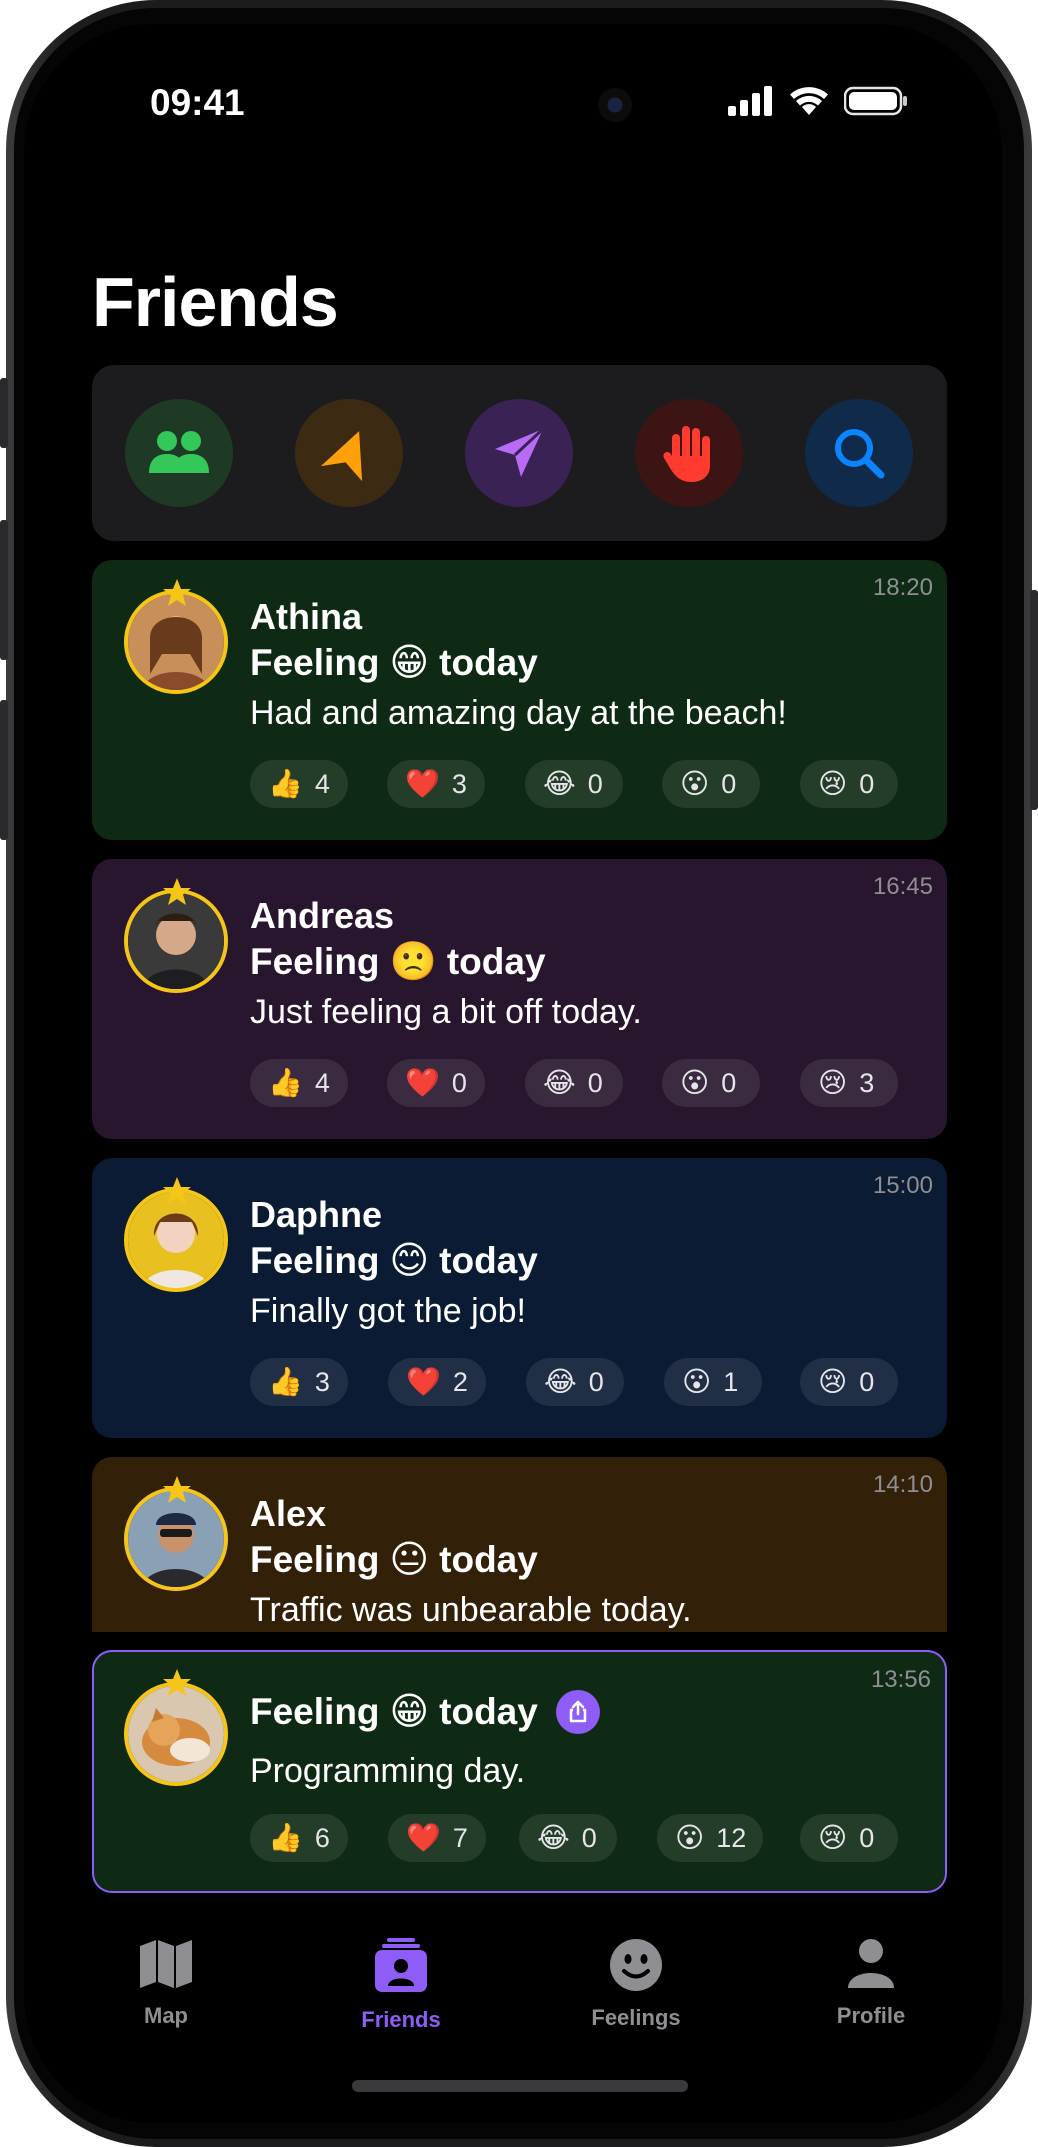 The width and height of the screenshot is (1038, 2147). Describe the element at coordinates (436, 784) in the screenshot. I see `reaction-love: ❤️ 3` at that location.